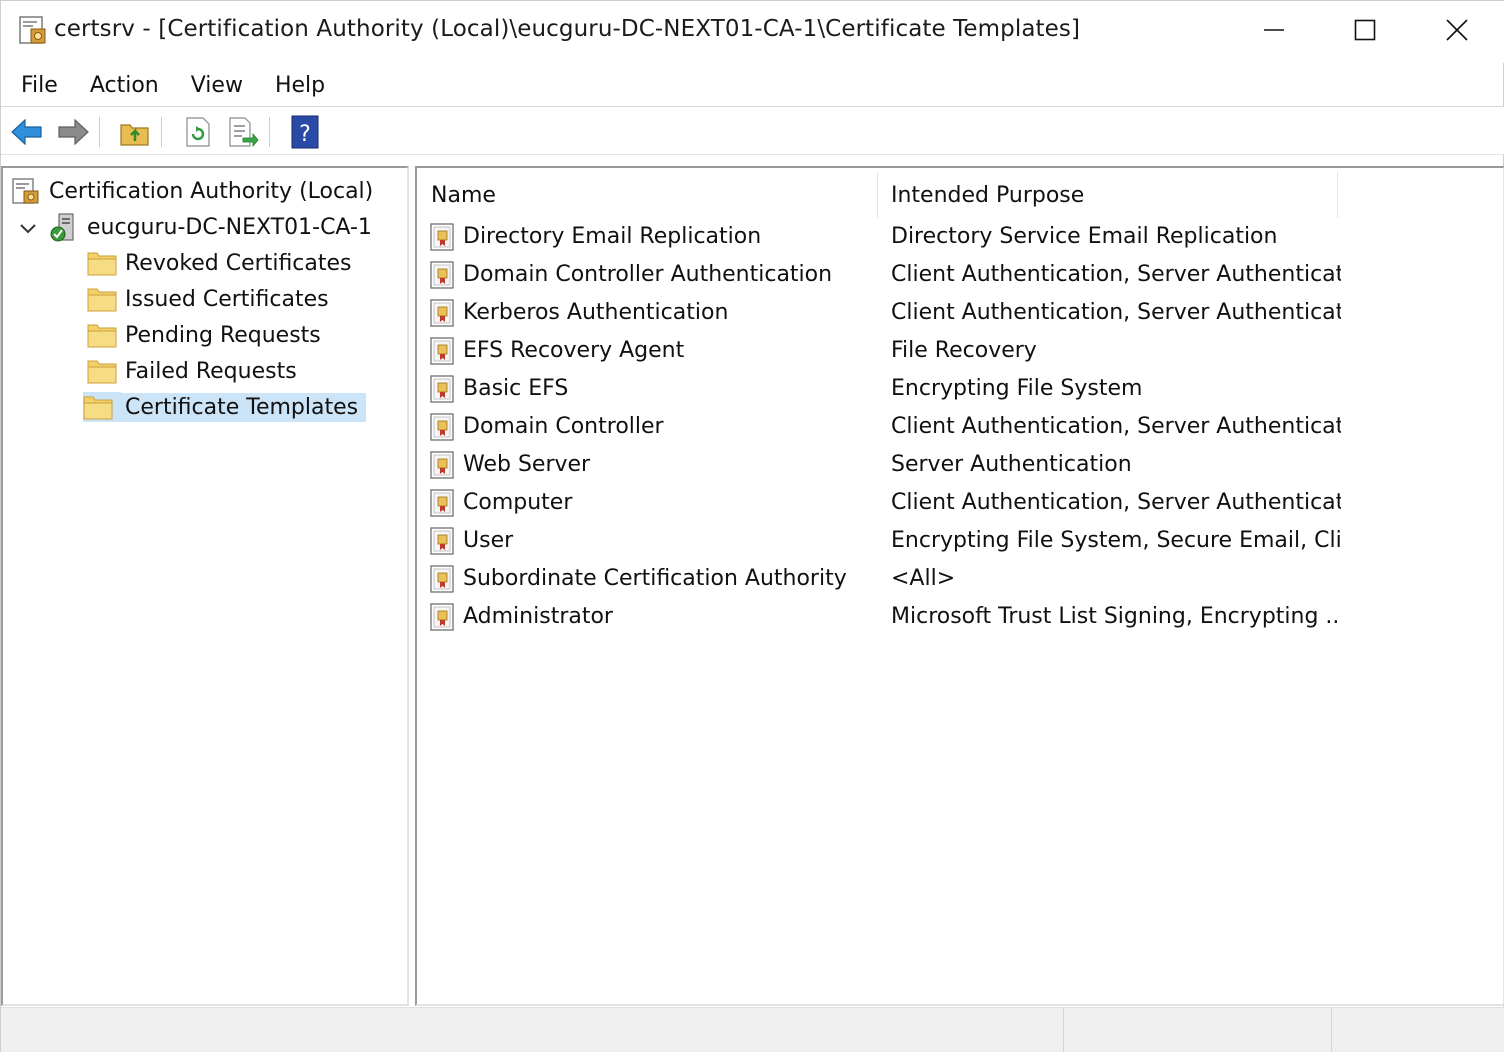 The width and height of the screenshot is (1504, 1052). I want to click on chevron-down-icon, so click(28, 229).